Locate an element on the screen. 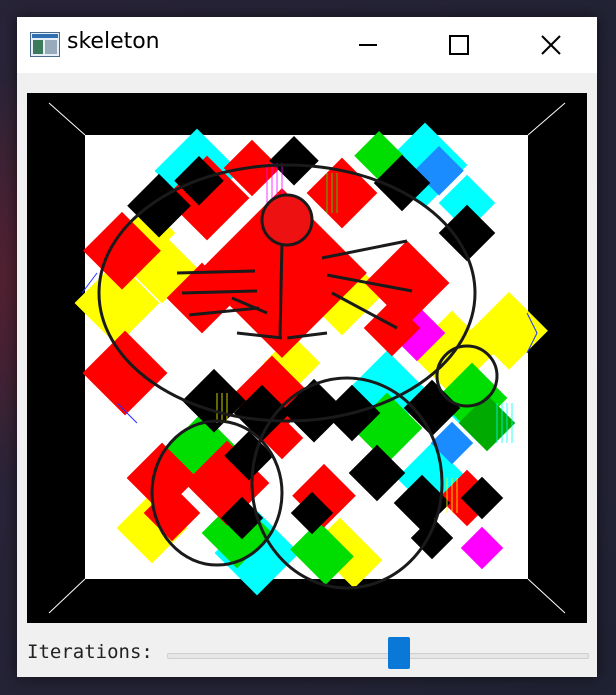 The image size is (616, 695). maximize-icon is located at coordinates (459, 45).